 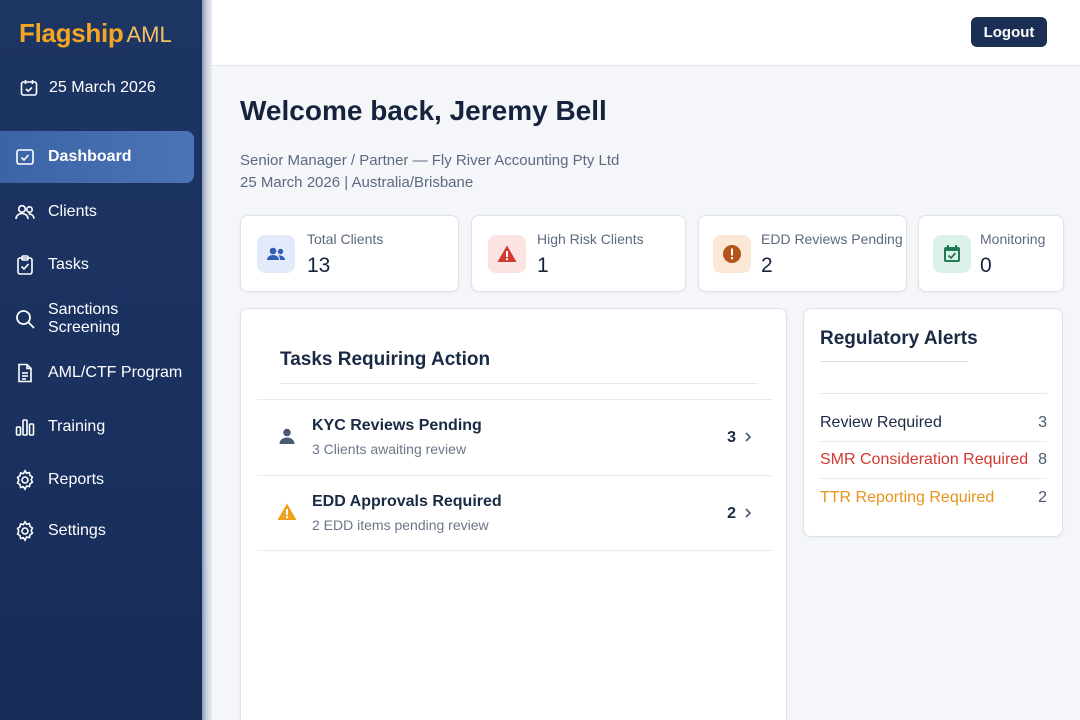 What do you see at coordinates (578, 253) in the screenshot?
I see `stat-card-high-risk-clients: High Risk Clients 1` at bounding box center [578, 253].